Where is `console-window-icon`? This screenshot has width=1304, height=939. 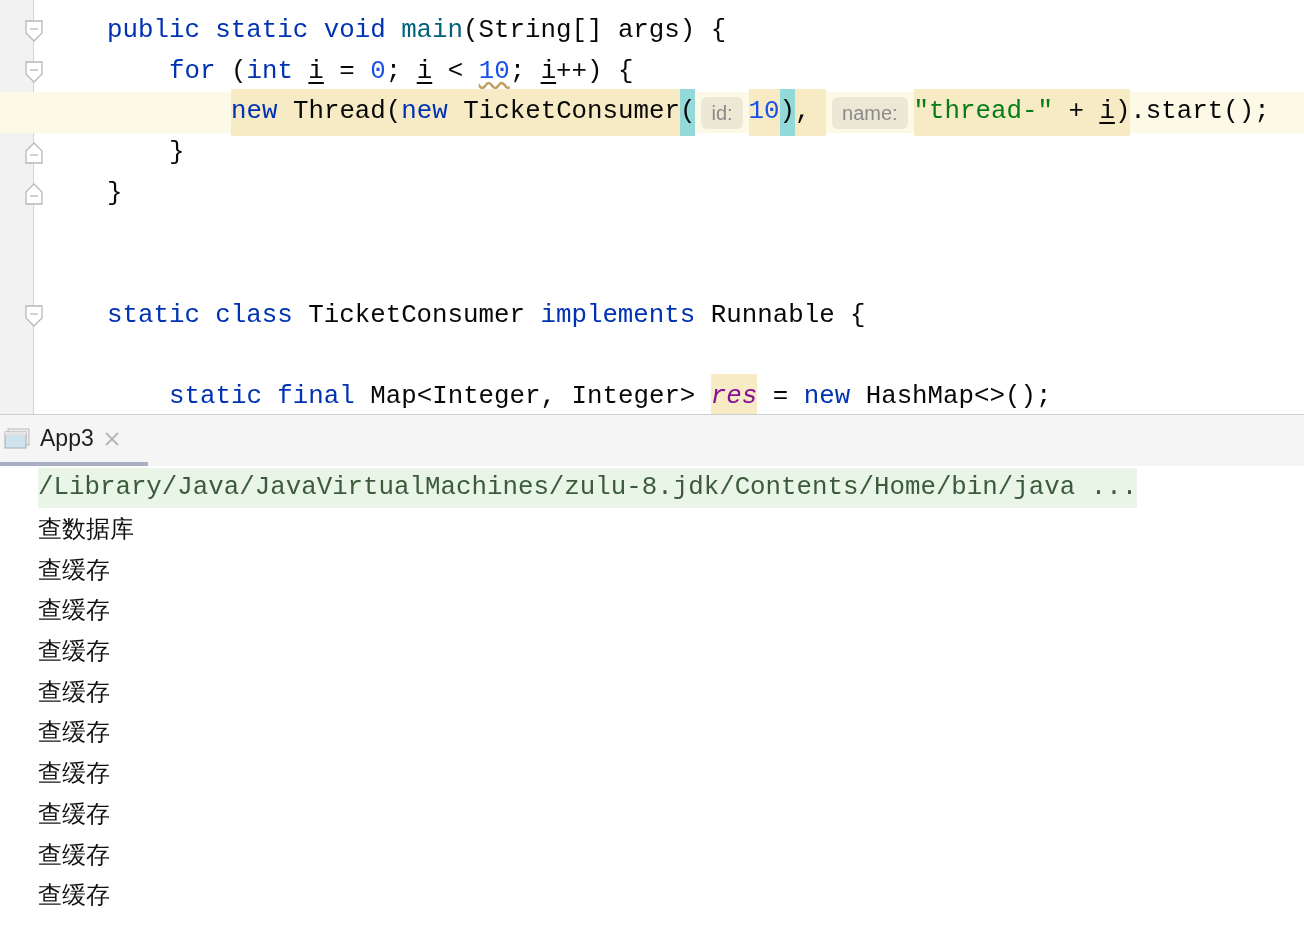
console-window-icon is located at coordinates (17, 438).